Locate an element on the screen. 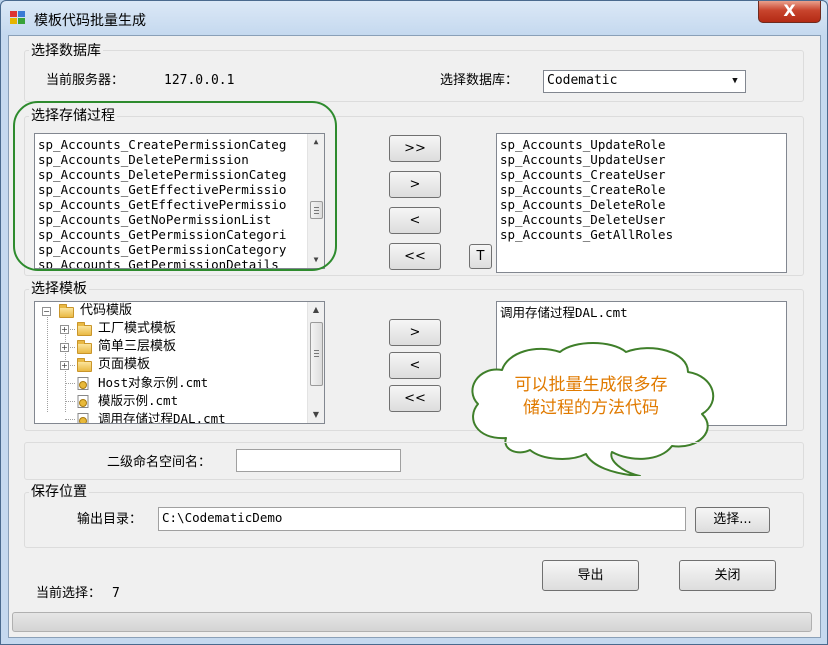 Image resolution: width=828 pixels, height=645 pixels. list-item: 调用存储过程DAL.cmt is located at coordinates (641, 312).